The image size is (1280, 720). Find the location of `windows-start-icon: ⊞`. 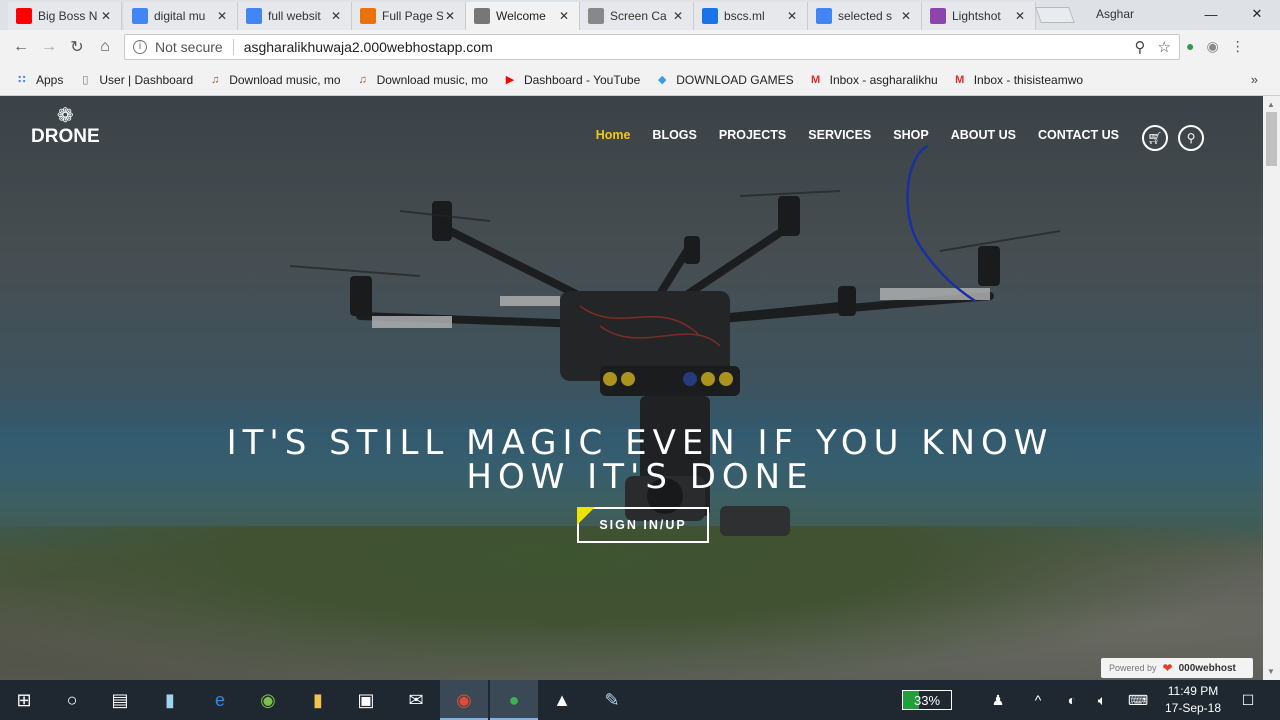

windows-start-icon: ⊞ is located at coordinates (24, 700).